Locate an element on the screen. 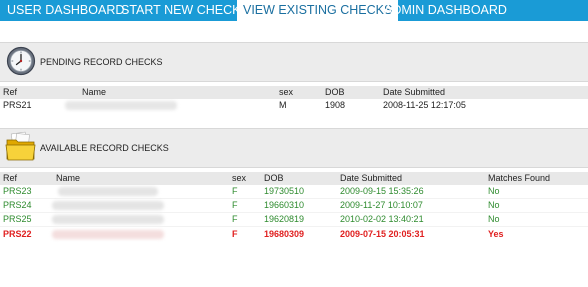 The width and height of the screenshot is (588, 287). pending-col-name: Name is located at coordinates (94, 92).